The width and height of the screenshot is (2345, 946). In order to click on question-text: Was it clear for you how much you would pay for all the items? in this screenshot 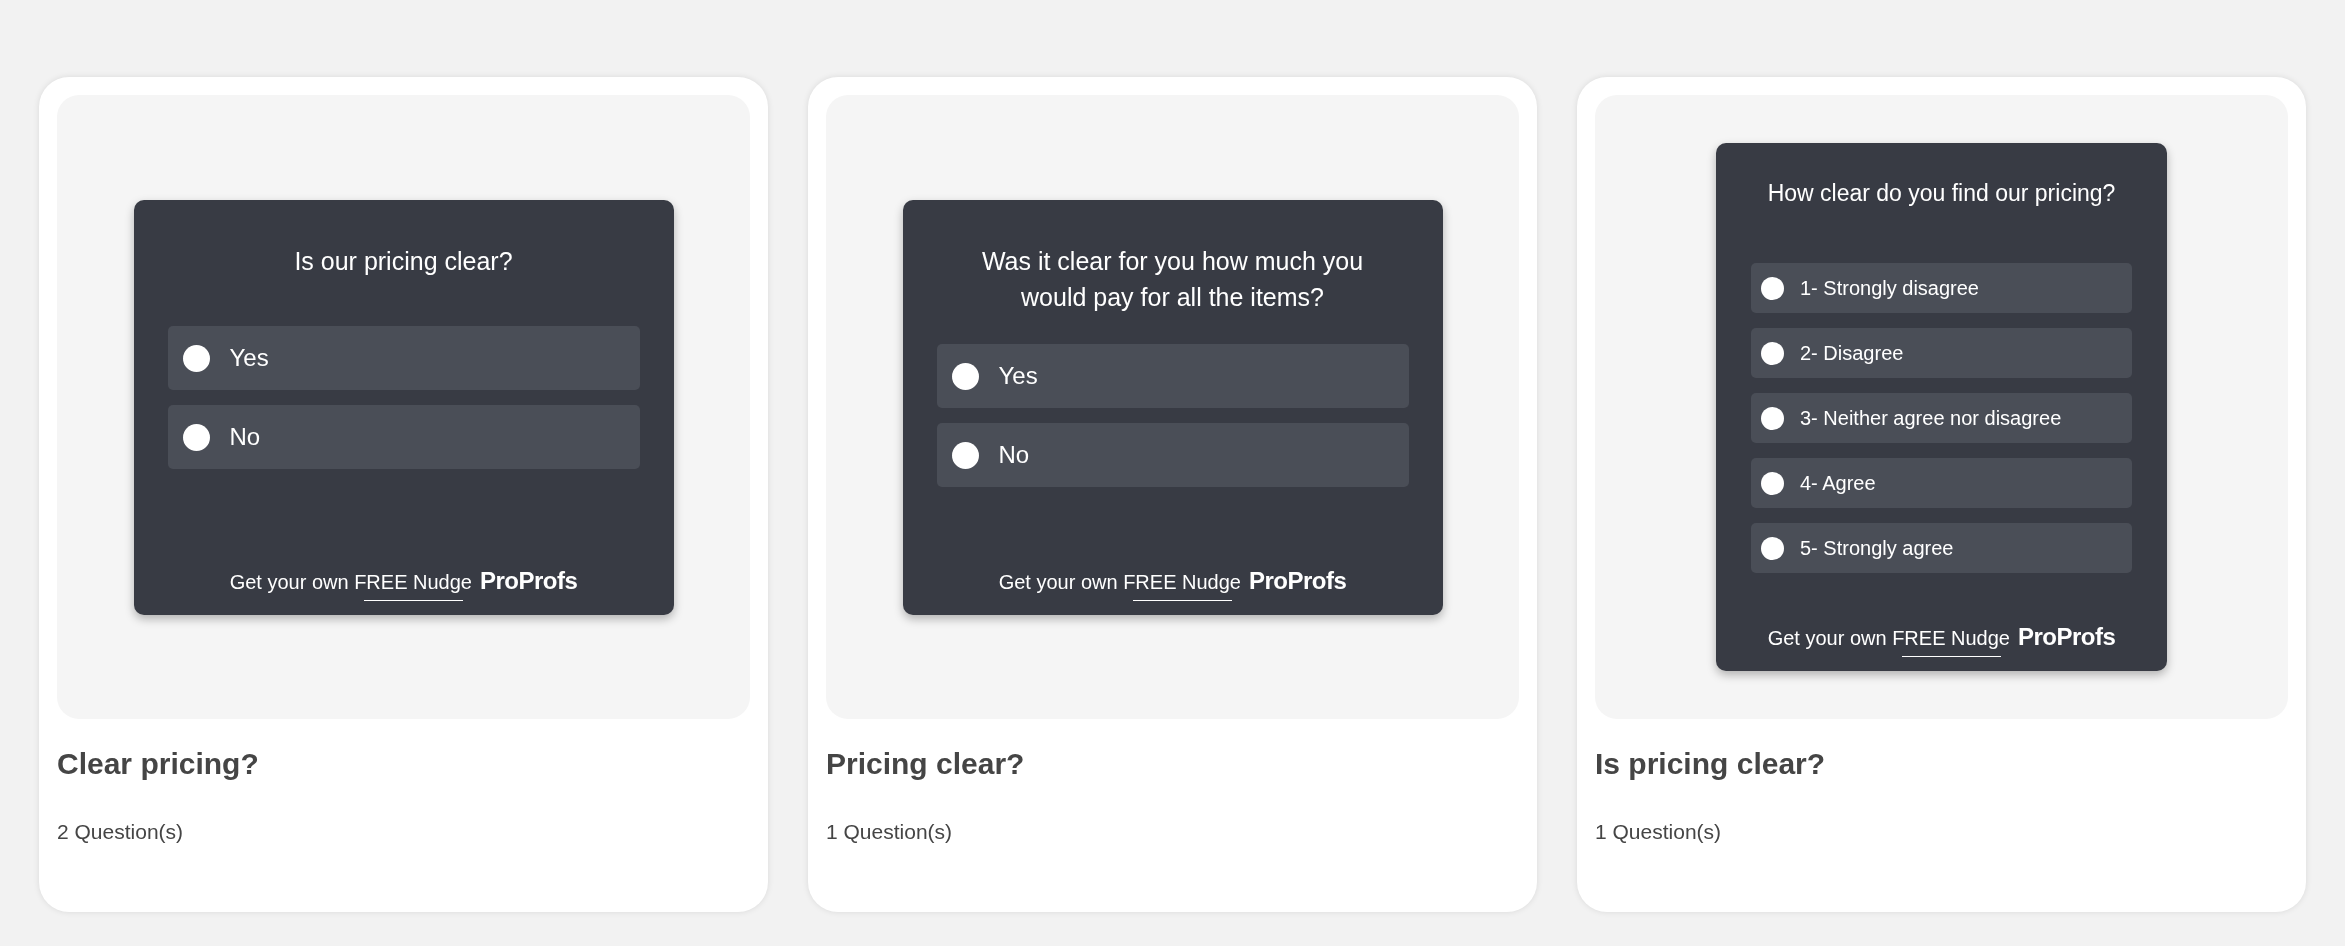, I will do `click(1172, 279)`.